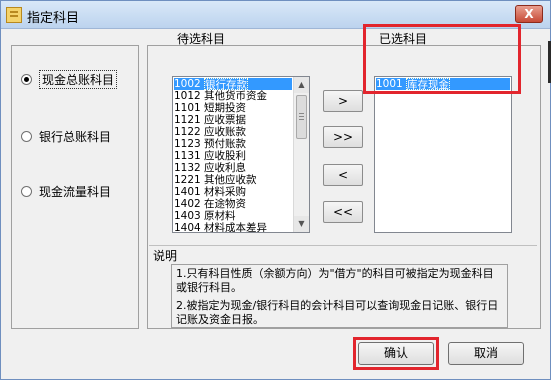 The width and height of the screenshot is (551, 380). I want to click on radio-cash-ledger: 现金总账科目, so click(69, 79).